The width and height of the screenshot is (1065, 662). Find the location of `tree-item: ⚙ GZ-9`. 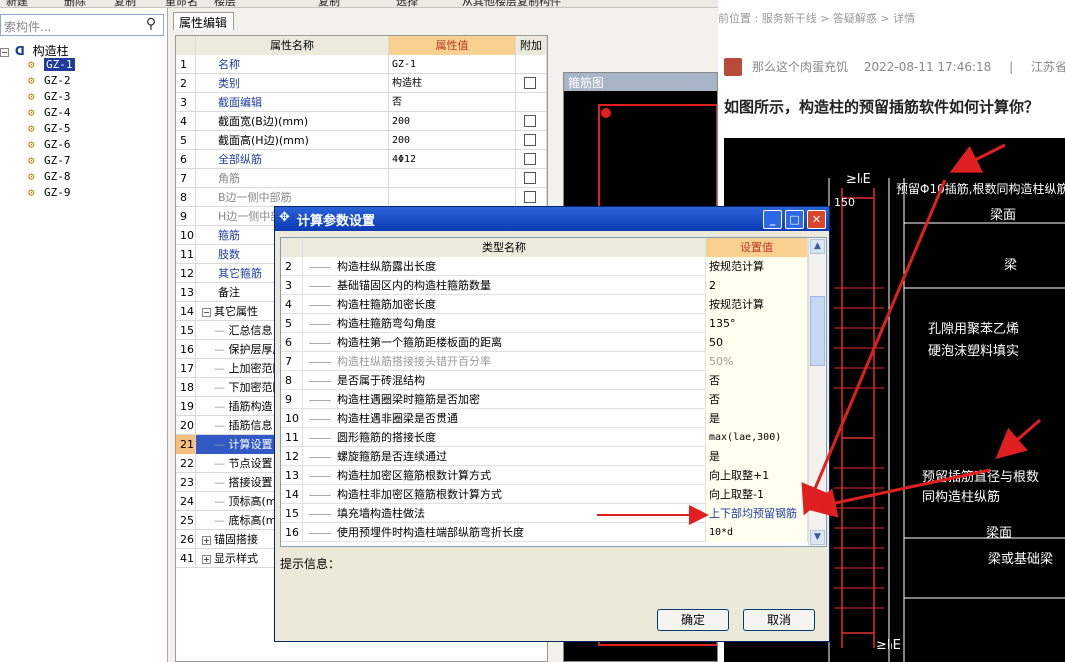

tree-item: ⚙ GZ-9 is located at coordinates (49, 194).